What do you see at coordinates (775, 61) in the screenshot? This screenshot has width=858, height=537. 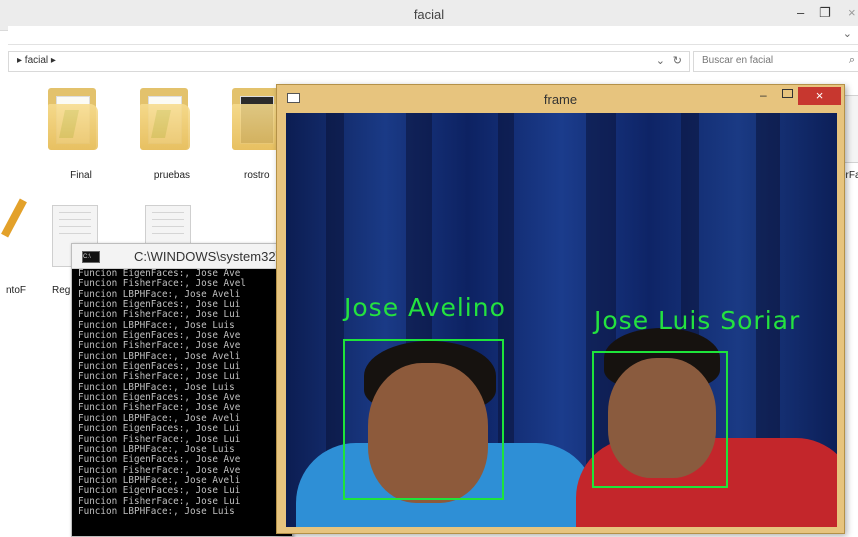 I see `search-input: Buscar en facial ⌕` at bounding box center [775, 61].